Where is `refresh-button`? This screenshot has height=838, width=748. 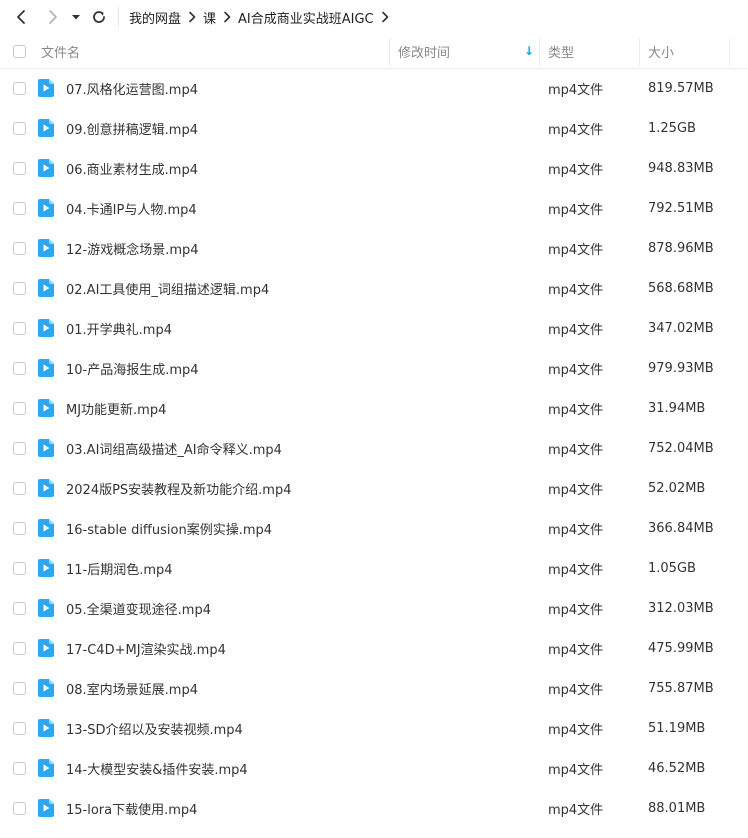 refresh-button is located at coordinates (99, 17).